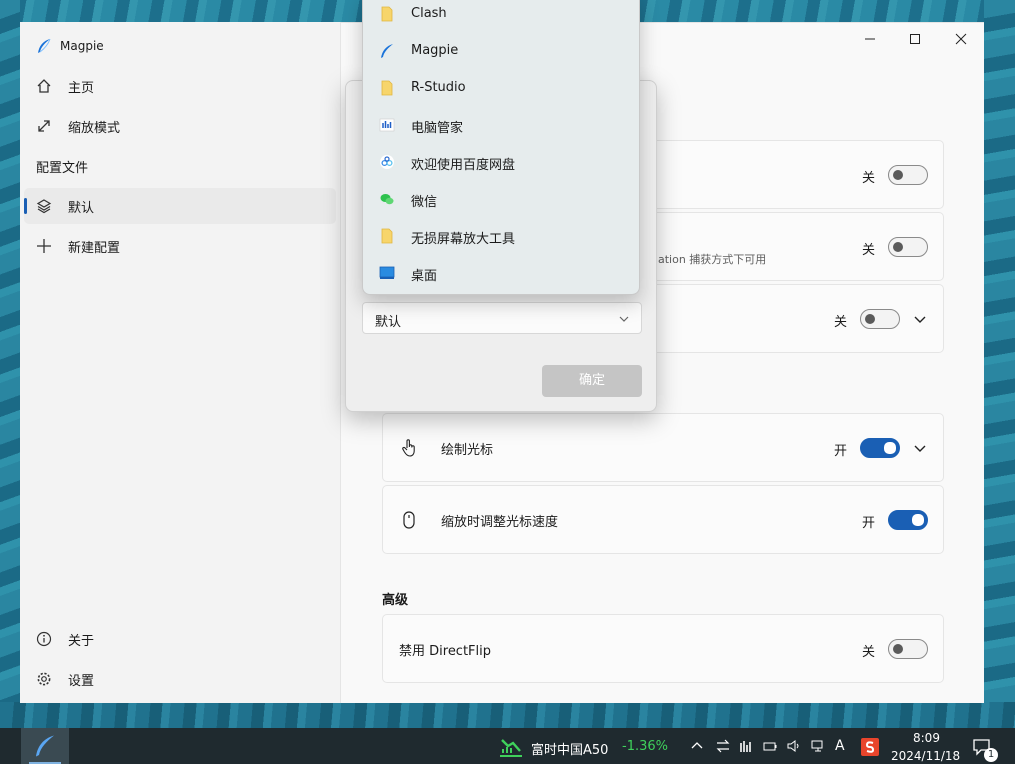  I want to click on confirm-button: 确定, so click(592, 381).